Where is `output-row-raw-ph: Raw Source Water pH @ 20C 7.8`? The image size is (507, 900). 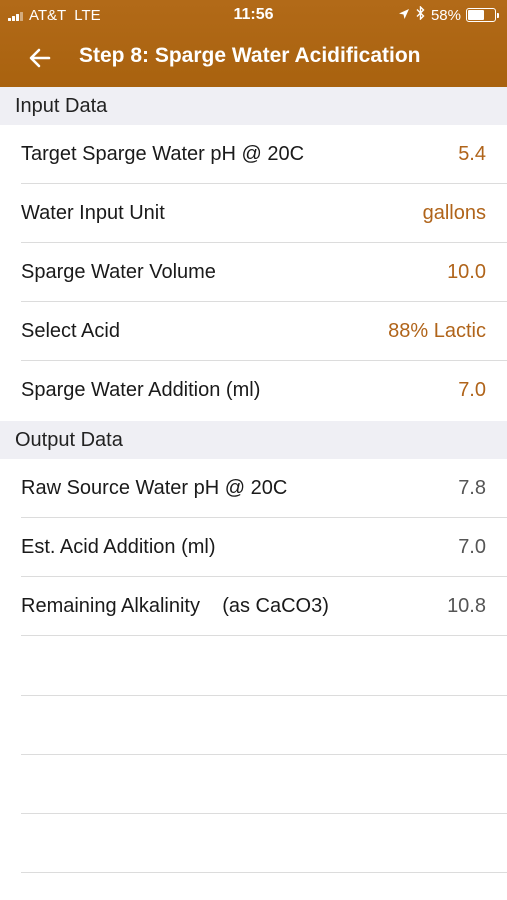
output-row-raw-ph: Raw Source Water pH @ 20C 7.8 is located at coordinates (264, 488).